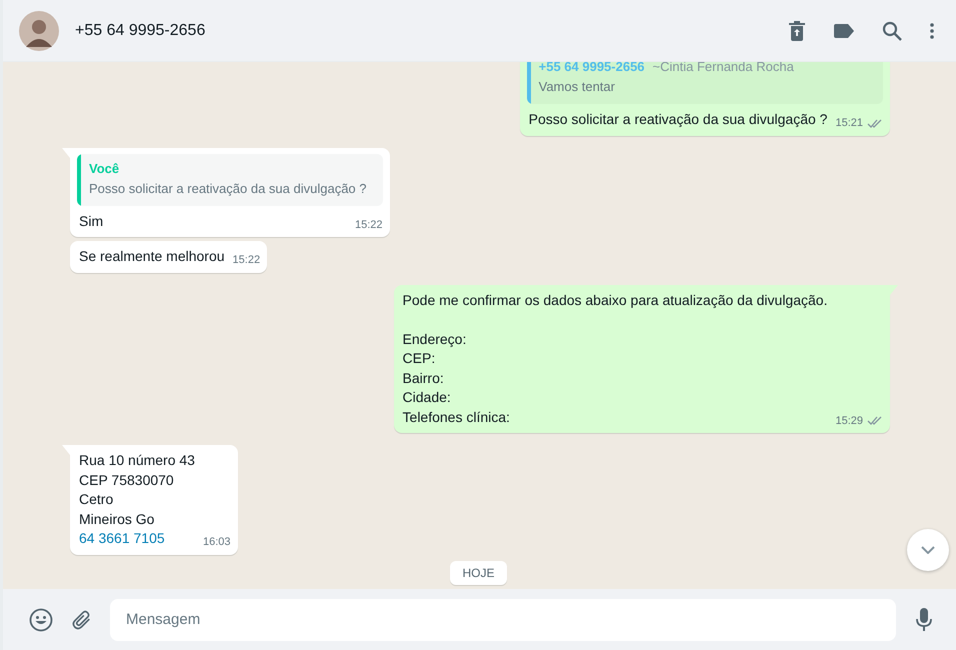 This screenshot has width=956, height=650. I want to click on quoted-message: Você Posso solicitar a reativação da sua divulgação ?, so click(229, 180).